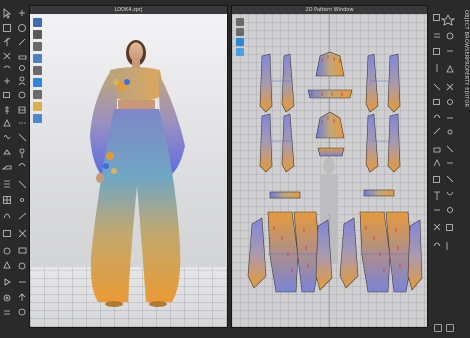 The image size is (470, 338). I want to click on pattern-tool-k-icon, so click(437, 163).